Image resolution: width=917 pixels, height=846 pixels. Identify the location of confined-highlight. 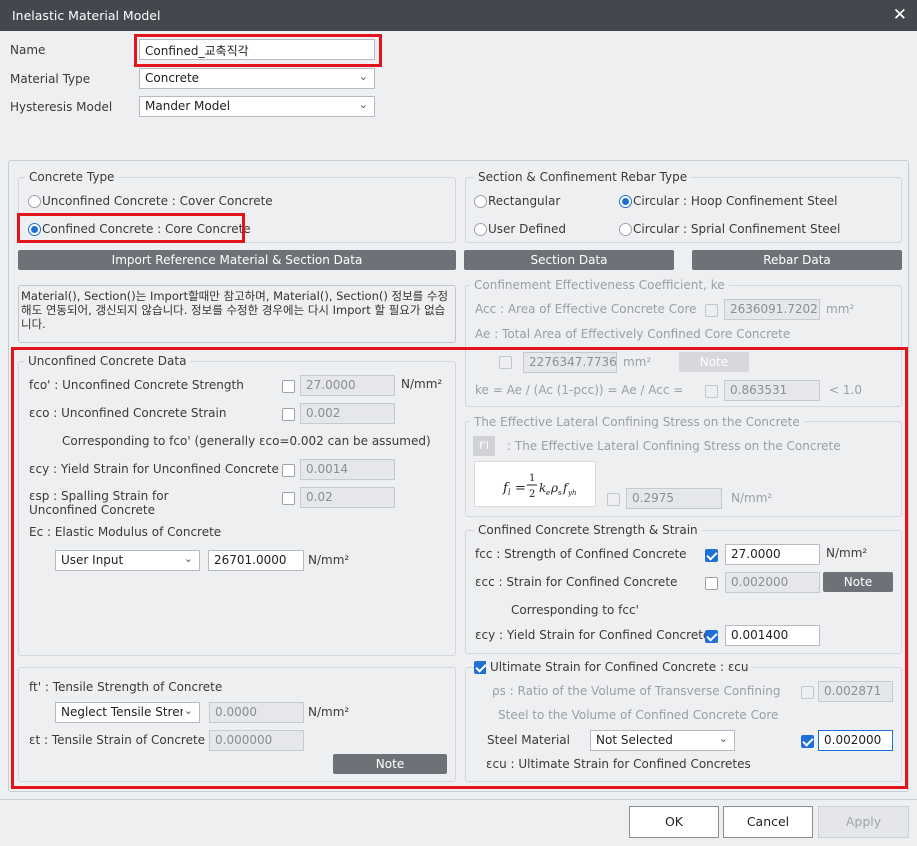
(131, 228).